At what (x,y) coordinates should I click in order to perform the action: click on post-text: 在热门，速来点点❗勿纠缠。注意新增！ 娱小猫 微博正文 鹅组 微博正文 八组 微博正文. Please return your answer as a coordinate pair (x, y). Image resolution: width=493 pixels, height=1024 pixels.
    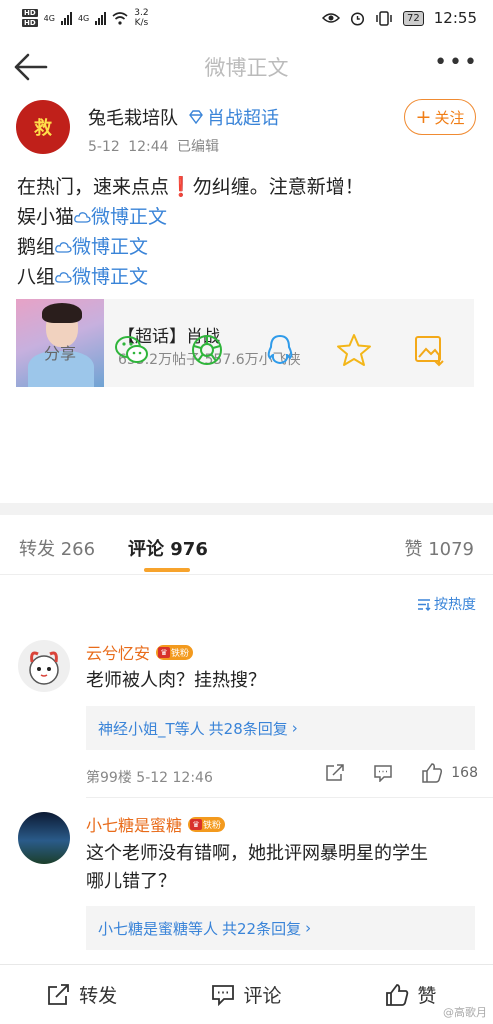
    Looking at the image, I should click on (190, 232).